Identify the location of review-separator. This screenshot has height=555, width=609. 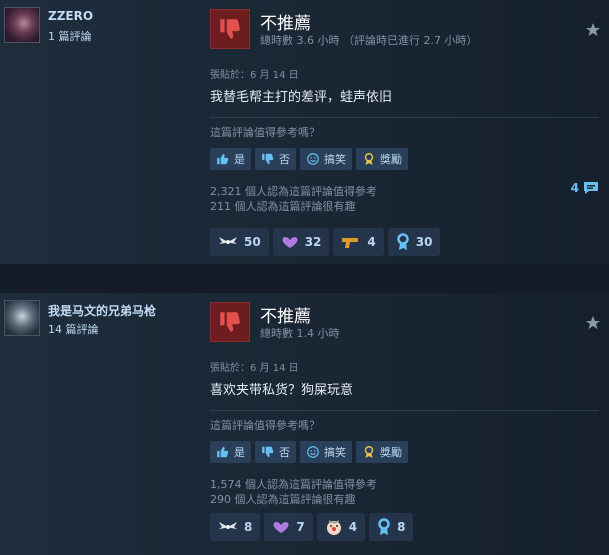
(304, 278).